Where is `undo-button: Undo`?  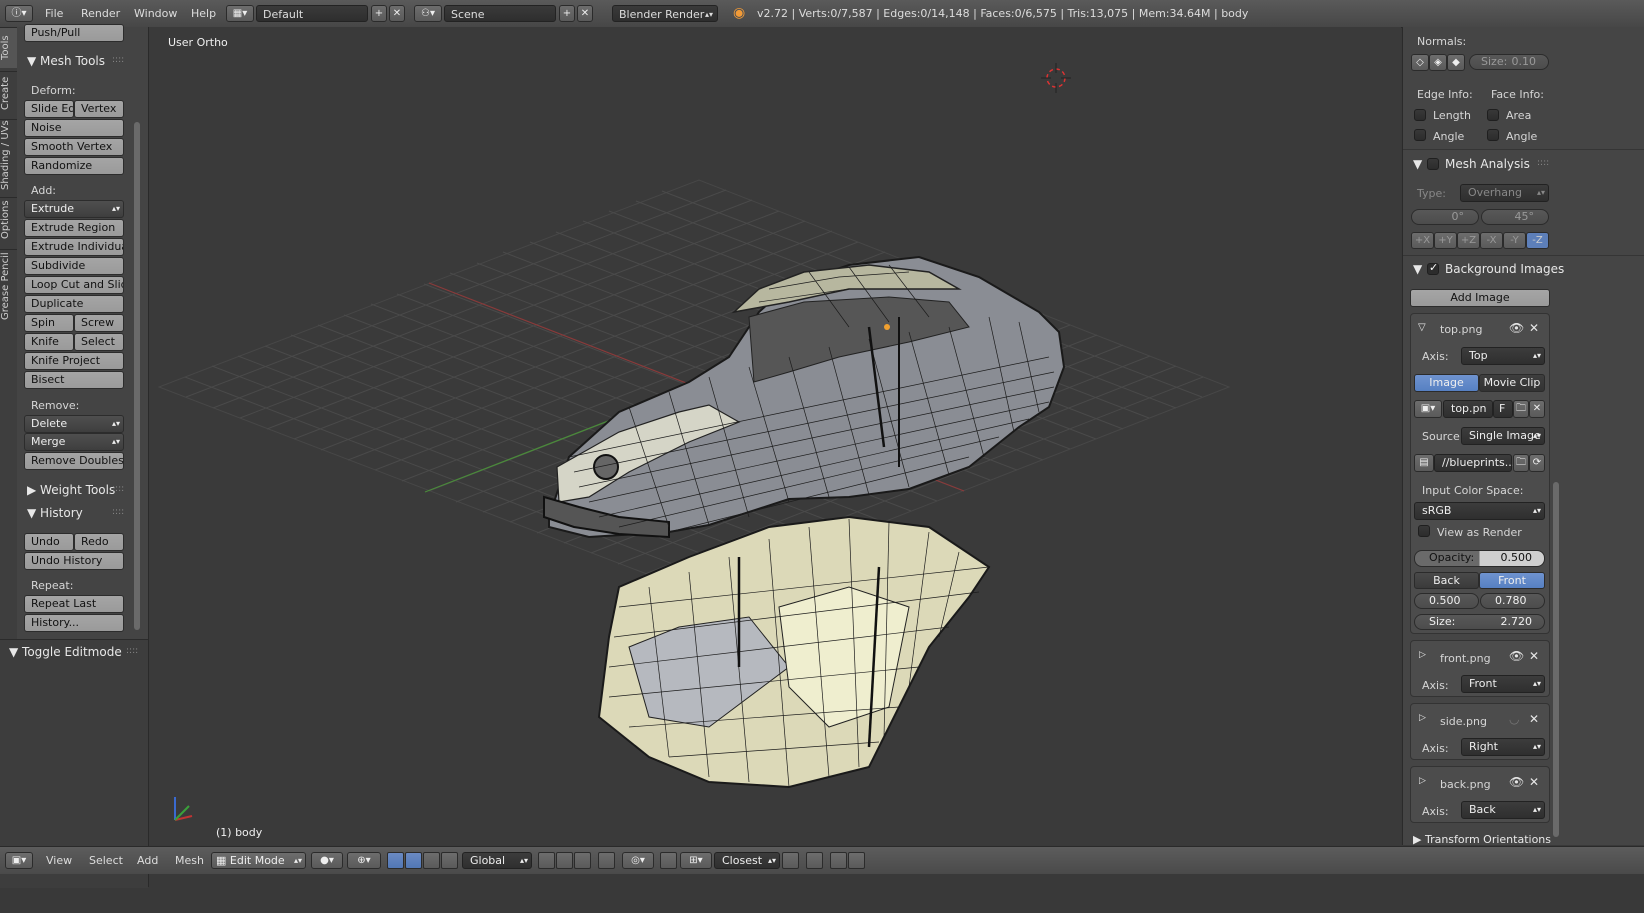 undo-button: Undo is located at coordinates (49, 542).